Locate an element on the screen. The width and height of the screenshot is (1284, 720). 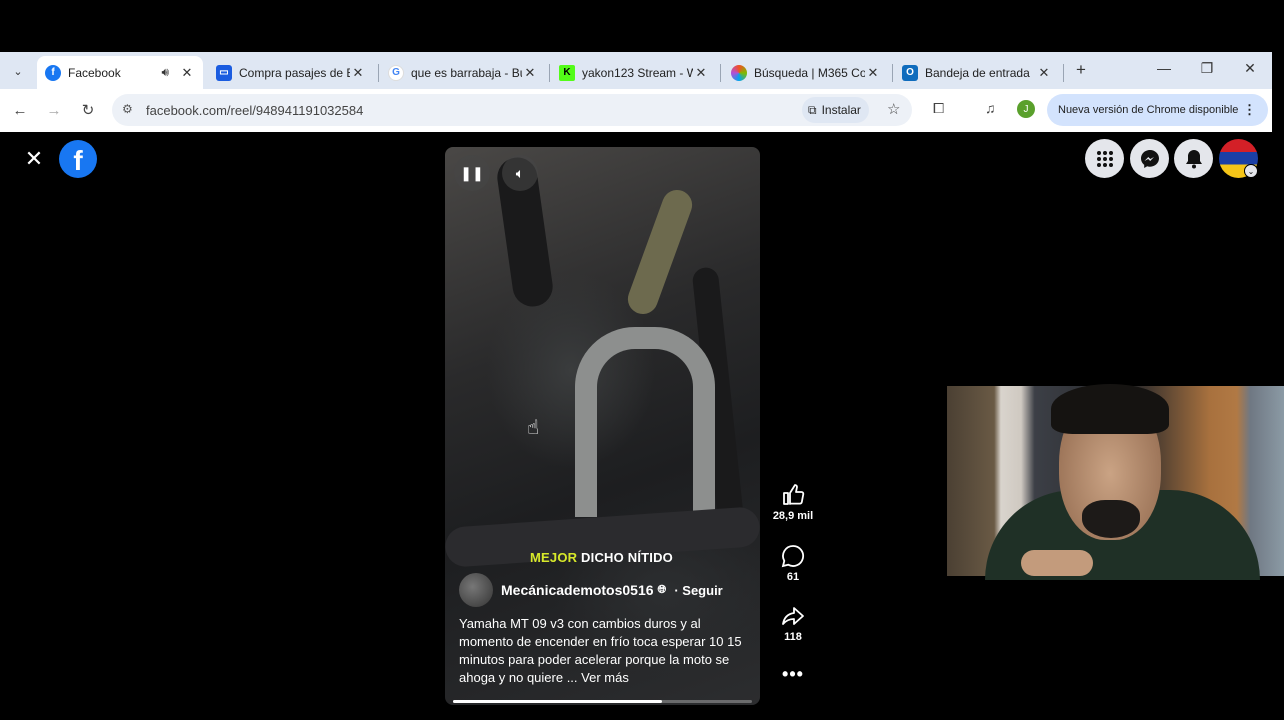
hand-cursor-icon: ☝︎ is located at coordinates (533, 428).